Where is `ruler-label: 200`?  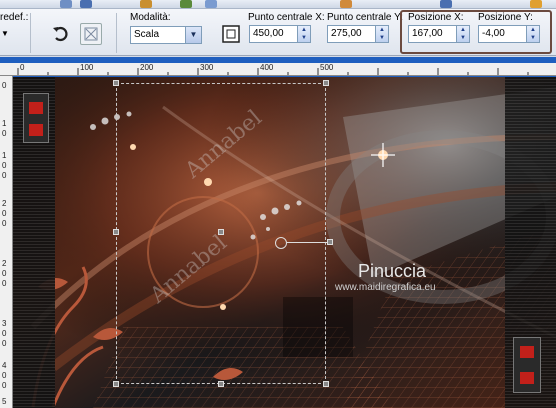 ruler-label: 200 is located at coordinates (147, 67).